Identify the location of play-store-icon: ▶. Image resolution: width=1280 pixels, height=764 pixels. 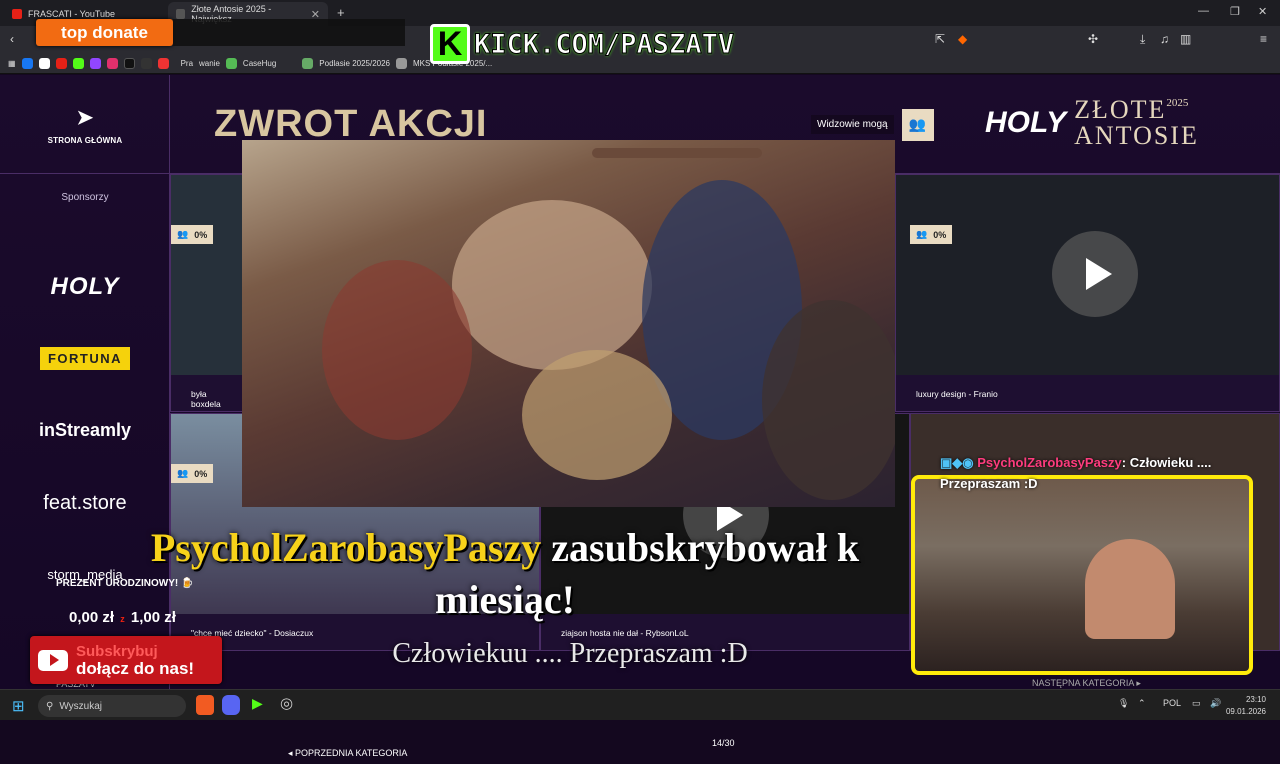
(257, 703).